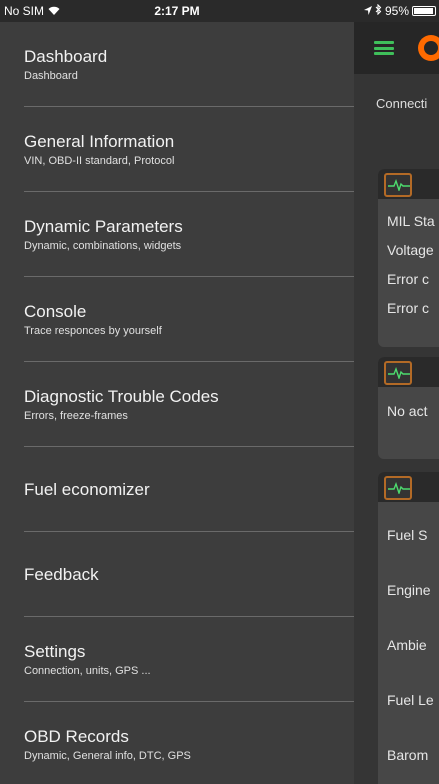  I want to click on battery-icon, so click(424, 11).